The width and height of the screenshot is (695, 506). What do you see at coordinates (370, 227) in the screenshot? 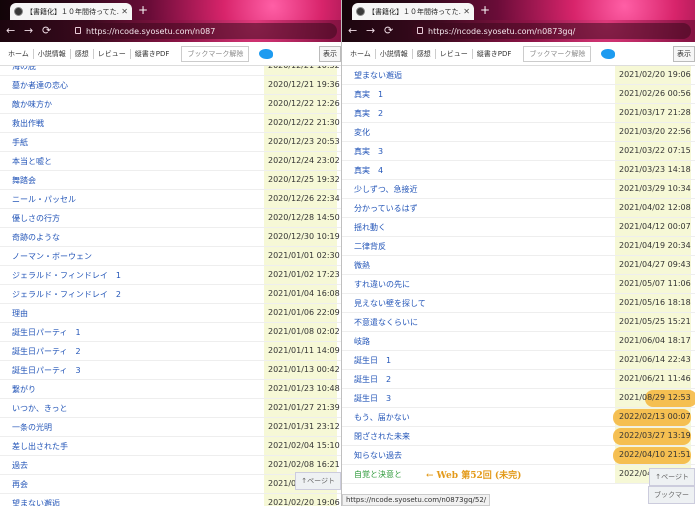
I see `chapter-title-link: 揺れ動く` at bounding box center [370, 227].